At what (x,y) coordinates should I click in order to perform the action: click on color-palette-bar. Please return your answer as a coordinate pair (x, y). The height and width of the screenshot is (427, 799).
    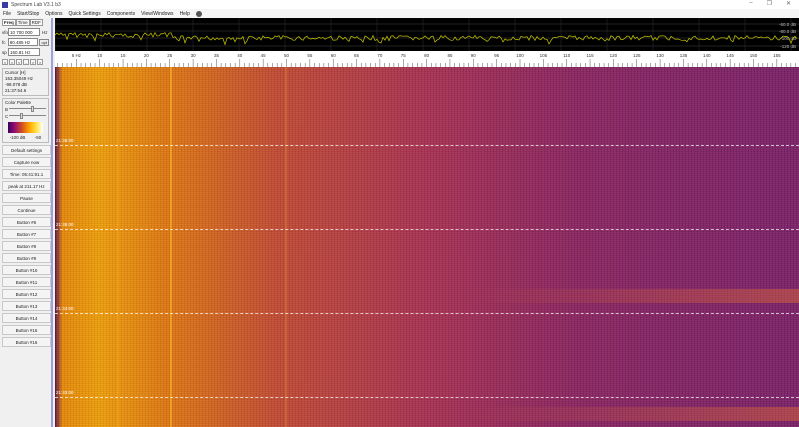
    Looking at the image, I should click on (25, 127).